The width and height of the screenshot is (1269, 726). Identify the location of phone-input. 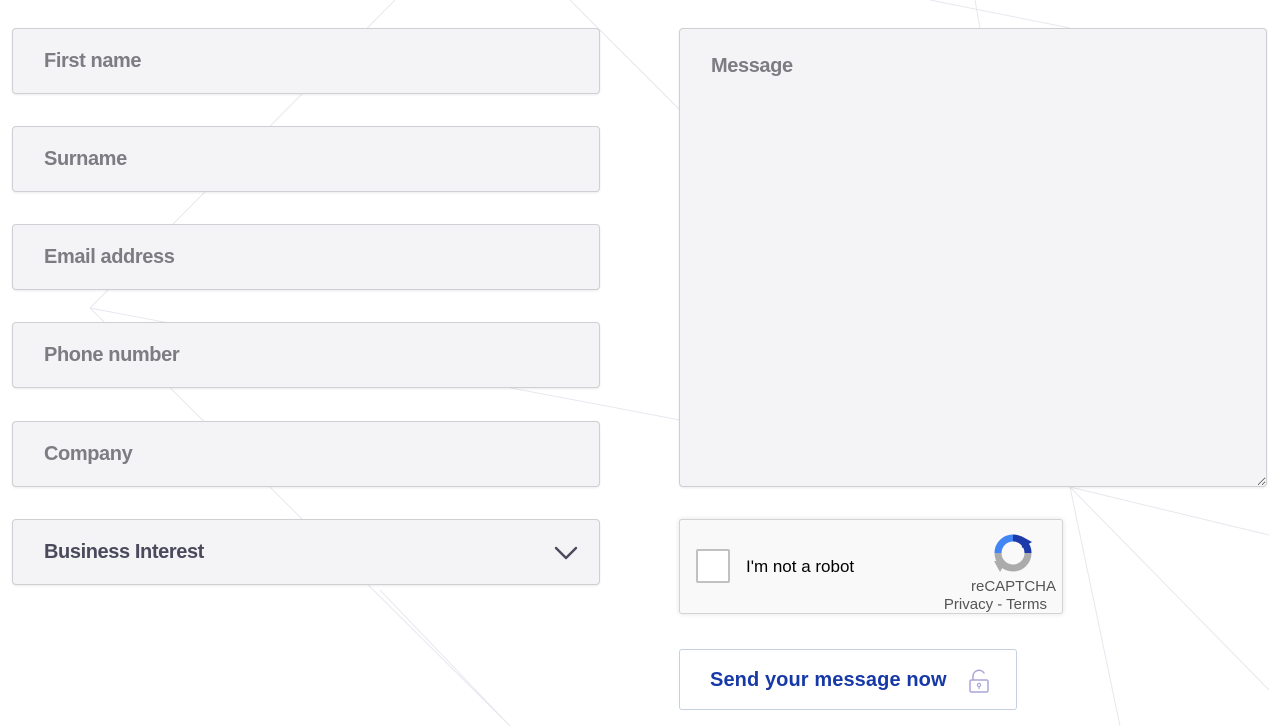
(306, 355).